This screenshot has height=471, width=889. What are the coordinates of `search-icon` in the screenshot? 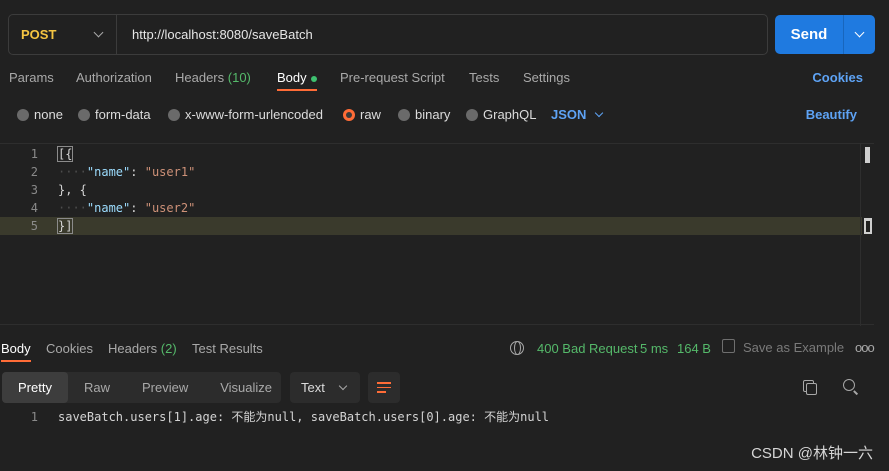 It's located at (849, 385).